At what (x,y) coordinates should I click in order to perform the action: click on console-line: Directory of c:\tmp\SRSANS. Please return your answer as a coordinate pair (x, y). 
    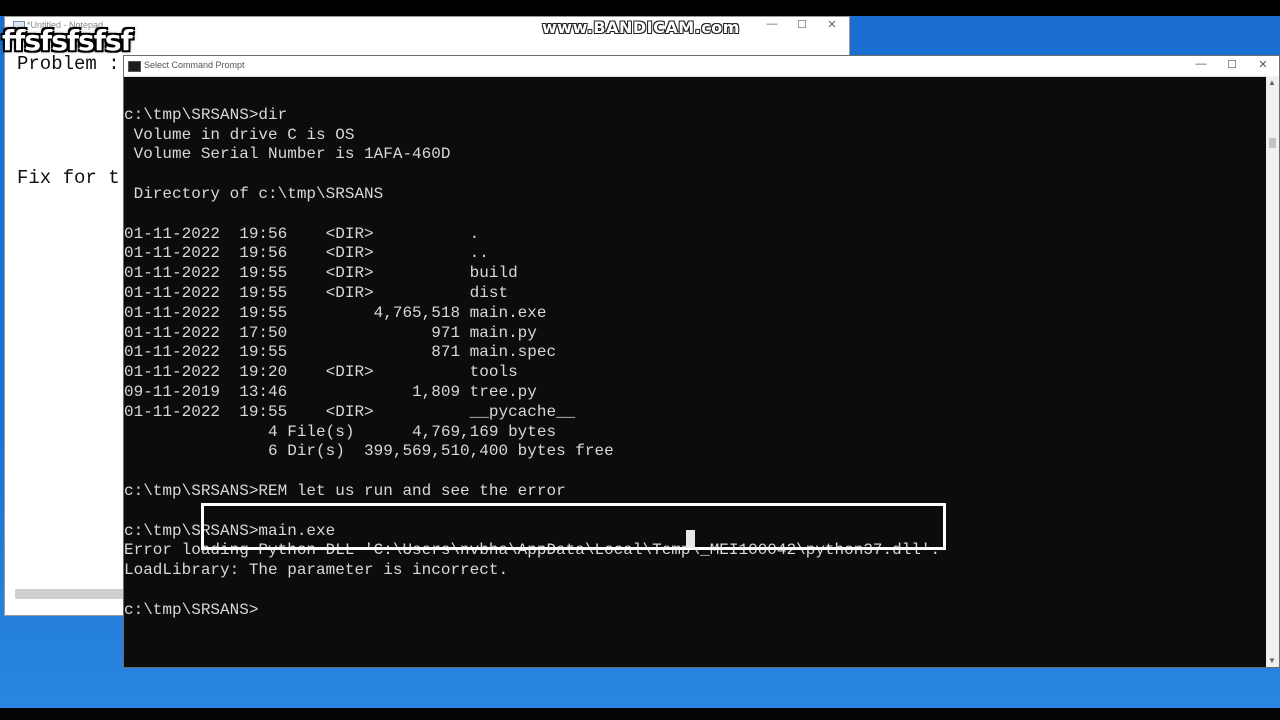
    Looking at the image, I should click on (254, 194).